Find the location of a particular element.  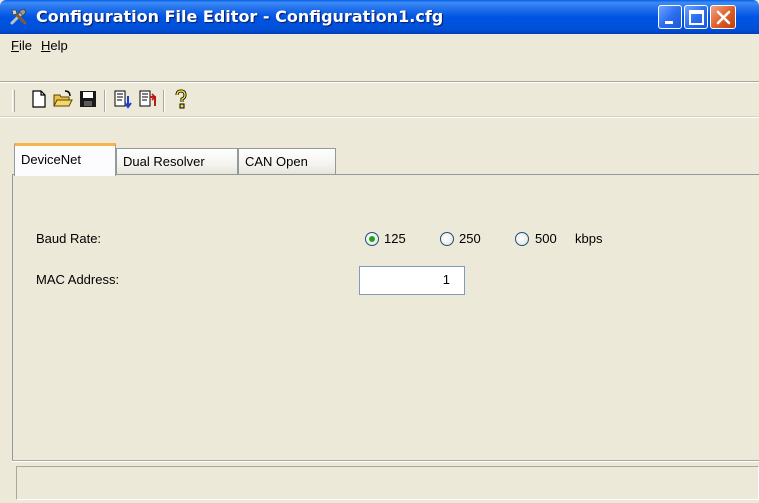

menu-file: File is located at coordinates (21, 45).